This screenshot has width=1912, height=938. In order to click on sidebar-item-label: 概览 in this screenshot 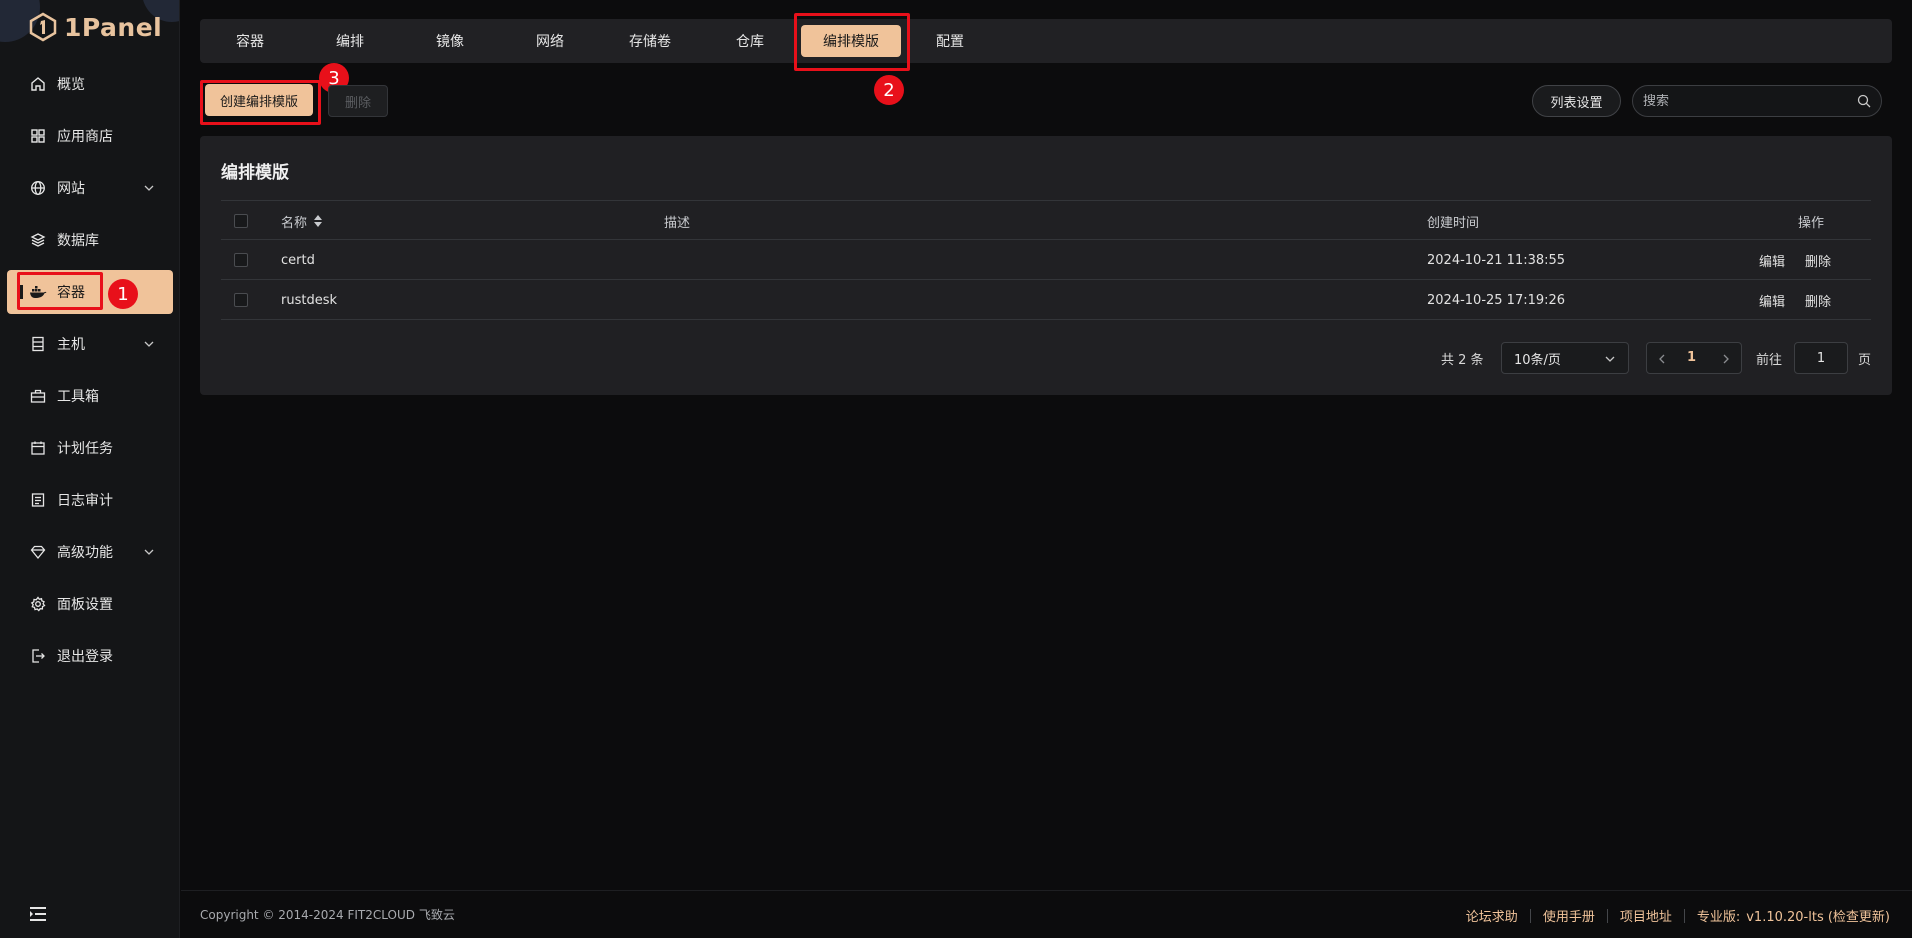, I will do `click(71, 85)`.